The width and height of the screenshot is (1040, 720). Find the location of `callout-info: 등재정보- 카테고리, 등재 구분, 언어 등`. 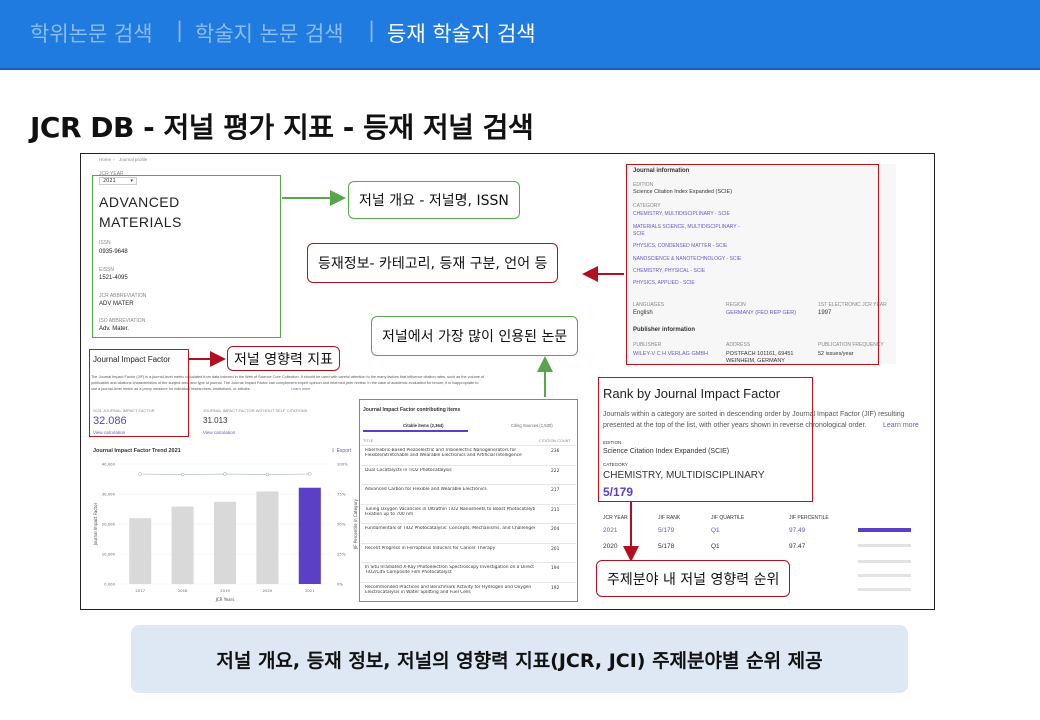

callout-info: 등재정보- 카테고리, 등재 구분, 언어 등 is located at coordinates (433, 263).